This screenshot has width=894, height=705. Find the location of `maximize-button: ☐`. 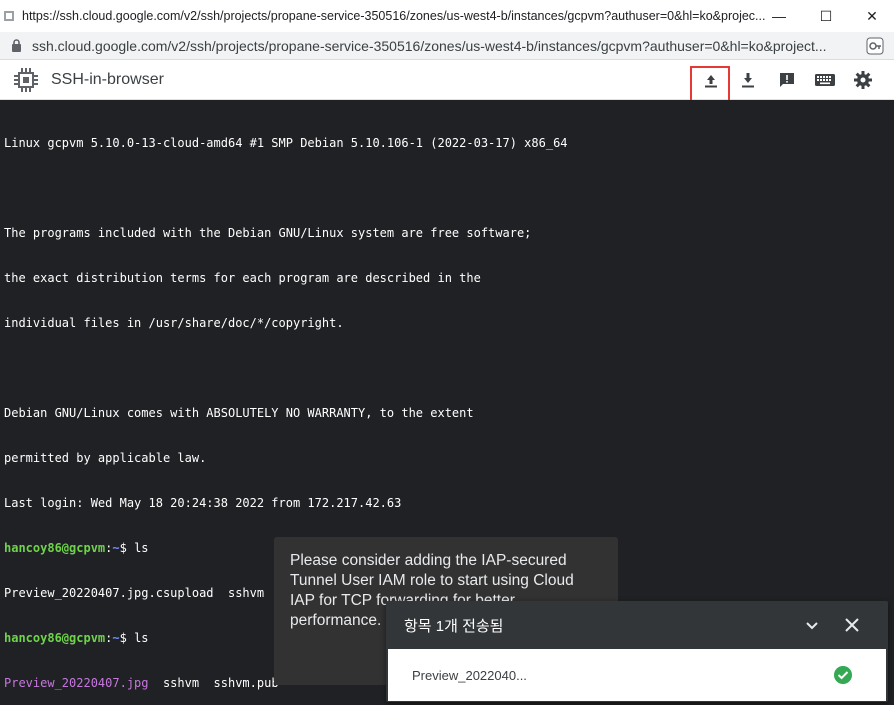

maximize-button: ☐ is located at coordinates (826, 16).